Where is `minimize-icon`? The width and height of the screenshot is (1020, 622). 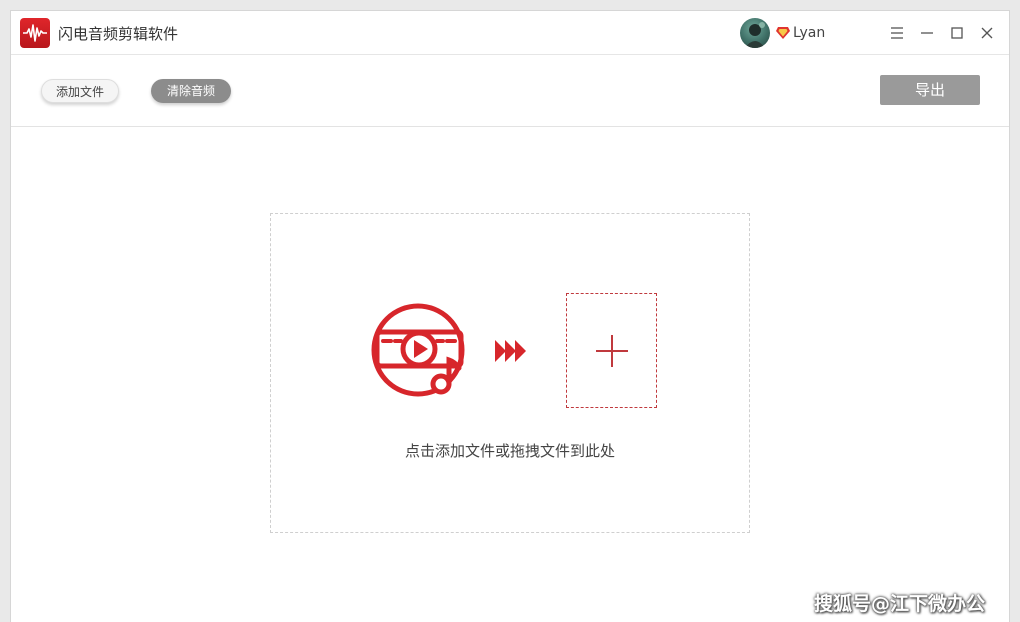 minimize-icon is located at coordinates (927, 33).